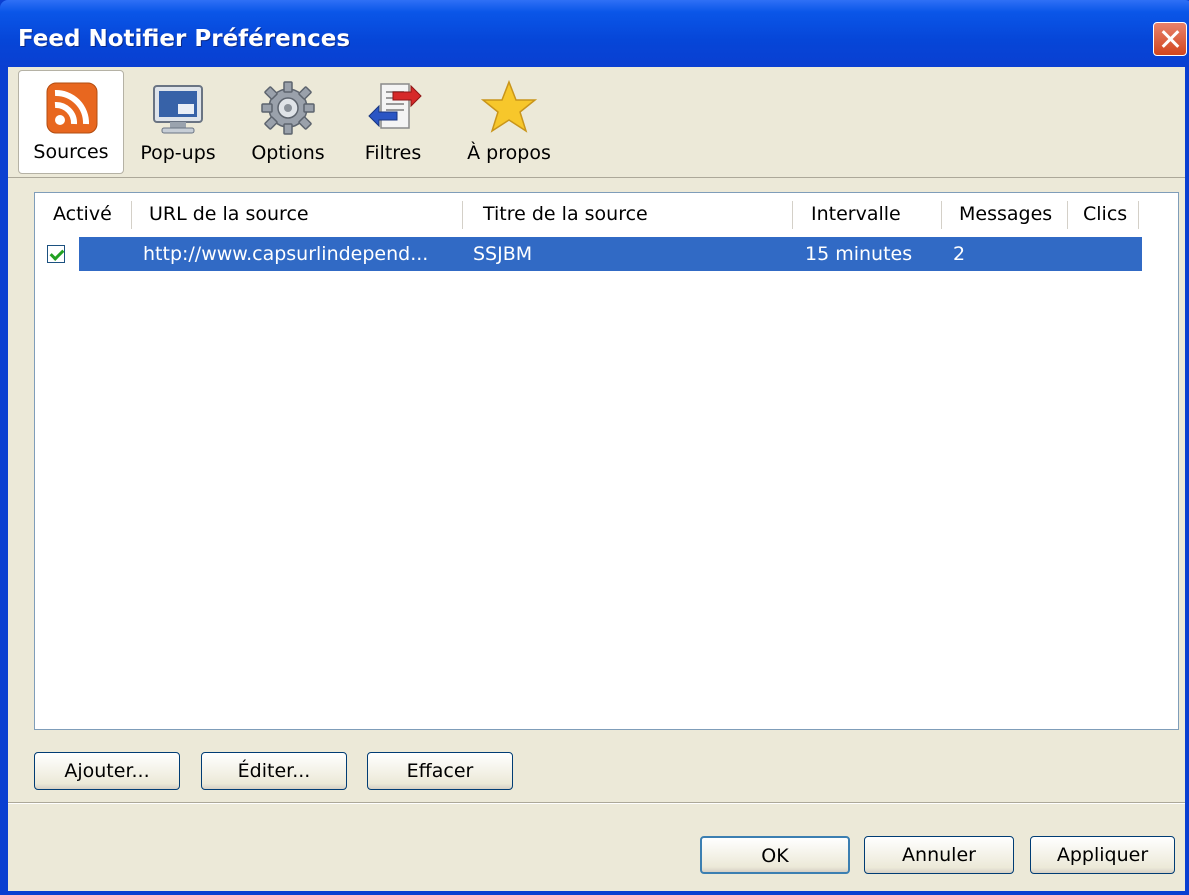 Image resolution: width=1189 pixels, height=895 pixels. I want to click on gear-icon, so click(288, 108).